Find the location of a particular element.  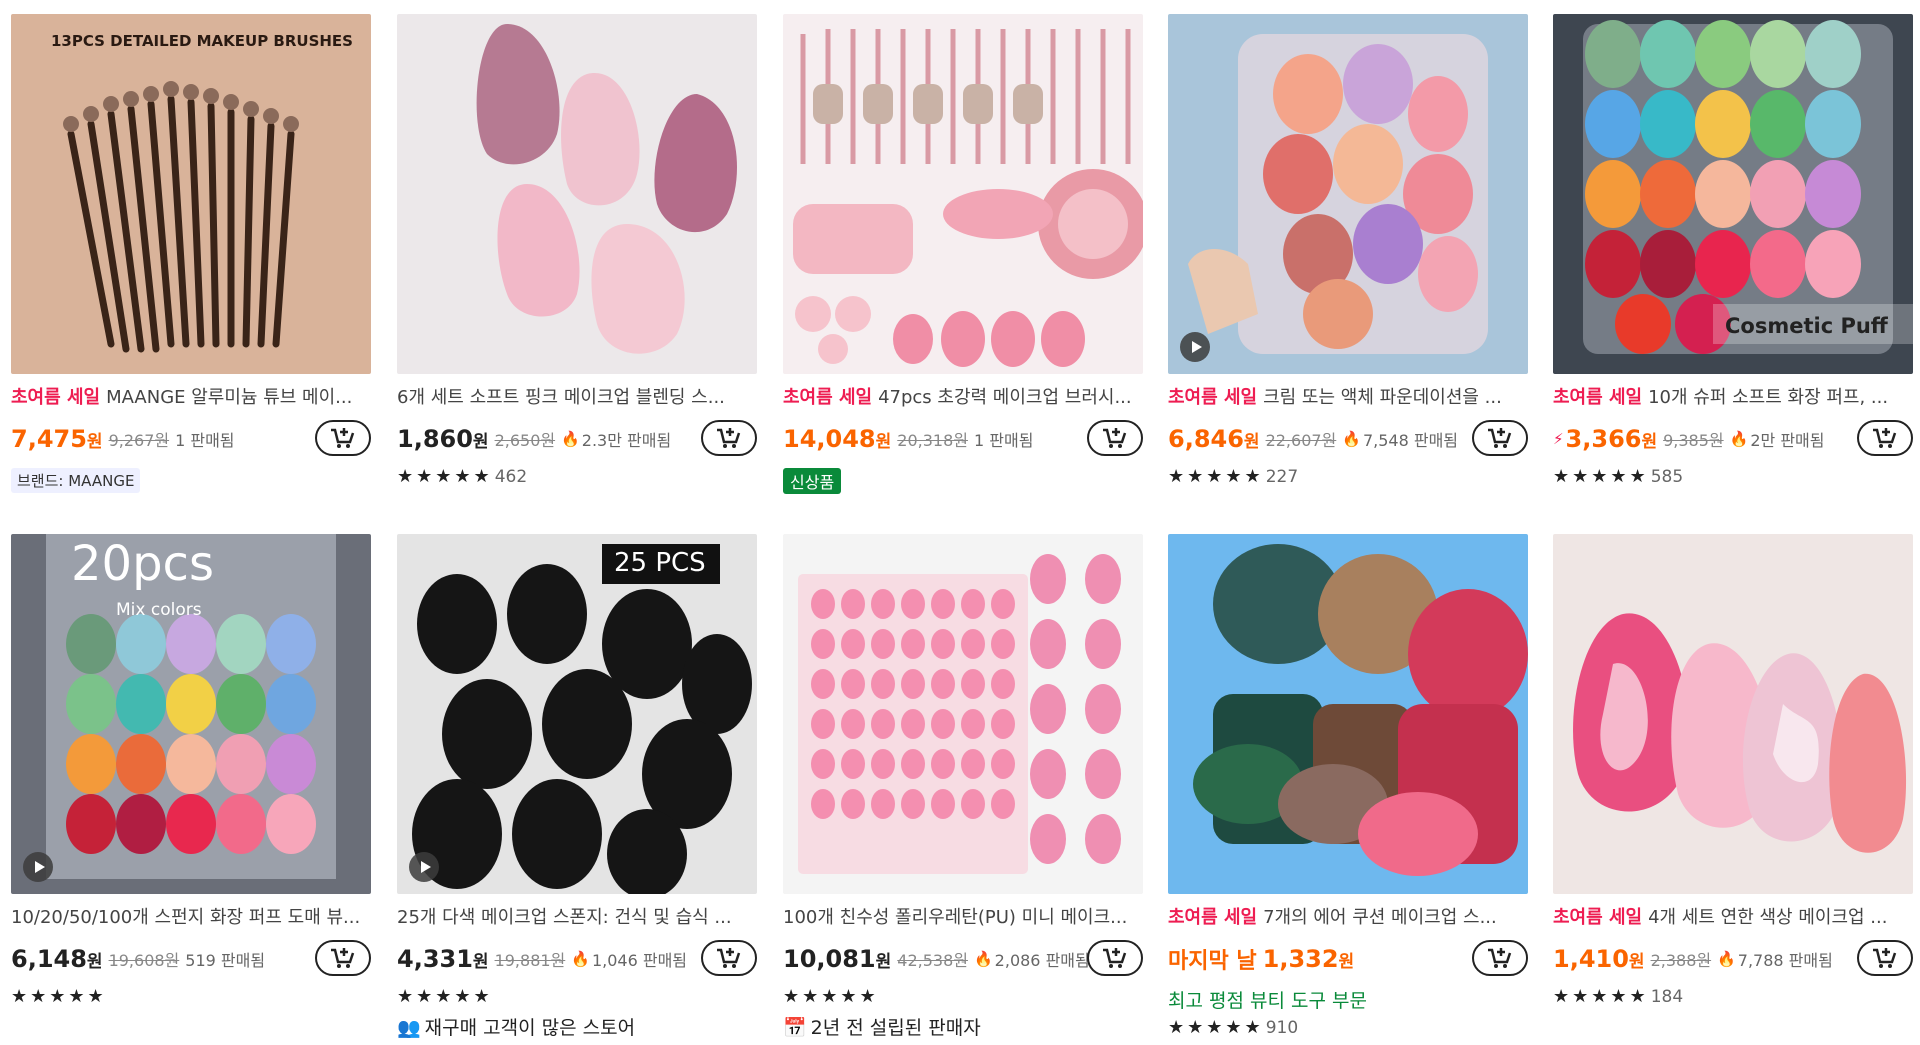

last-day-label: 마지막 날 is located at coordinates (1212, 961).